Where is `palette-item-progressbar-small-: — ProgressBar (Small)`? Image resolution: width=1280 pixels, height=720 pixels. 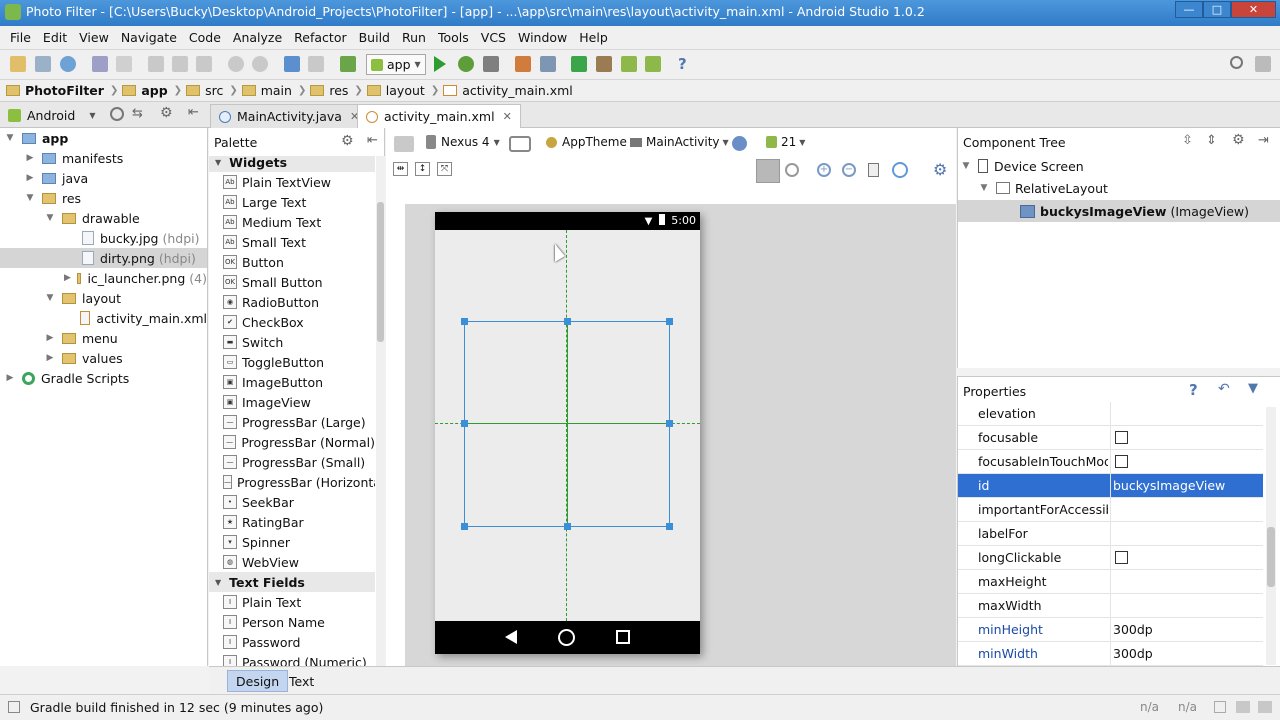
palette-item-progressbar-small-: — ProgressBar (Small) is located at coordinates (292, 462).